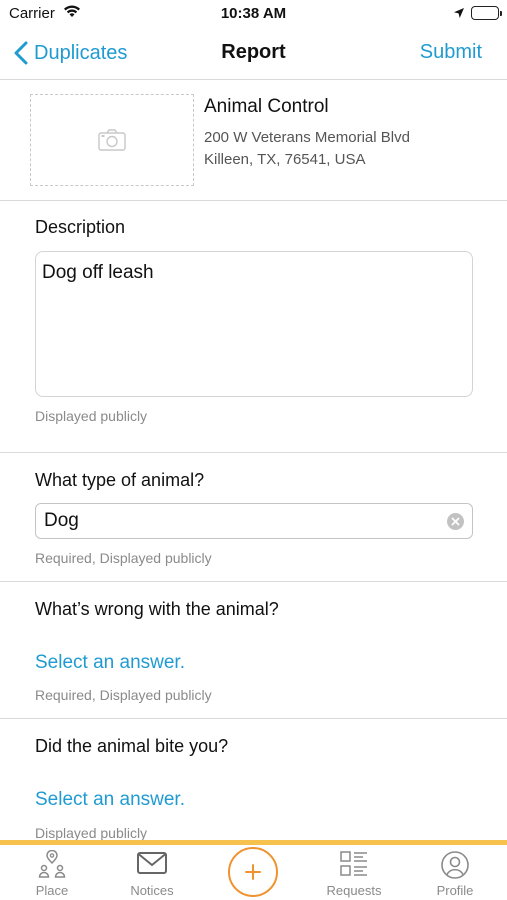 The image size is (507, 900). I want to click on whats-wrong-select: Select an answer., so click(110, 663).